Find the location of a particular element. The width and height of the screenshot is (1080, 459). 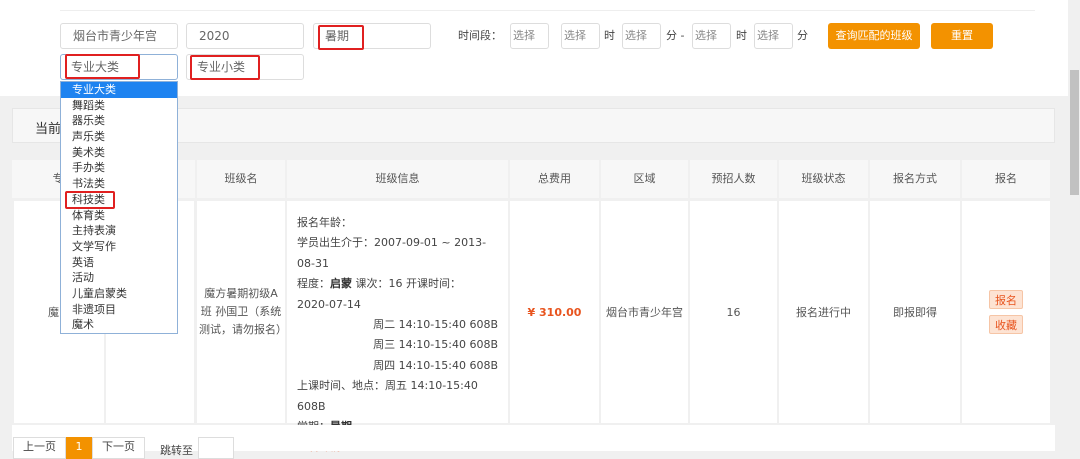

col-header-quota: 预招人数 is located at coordinates (733, 179).